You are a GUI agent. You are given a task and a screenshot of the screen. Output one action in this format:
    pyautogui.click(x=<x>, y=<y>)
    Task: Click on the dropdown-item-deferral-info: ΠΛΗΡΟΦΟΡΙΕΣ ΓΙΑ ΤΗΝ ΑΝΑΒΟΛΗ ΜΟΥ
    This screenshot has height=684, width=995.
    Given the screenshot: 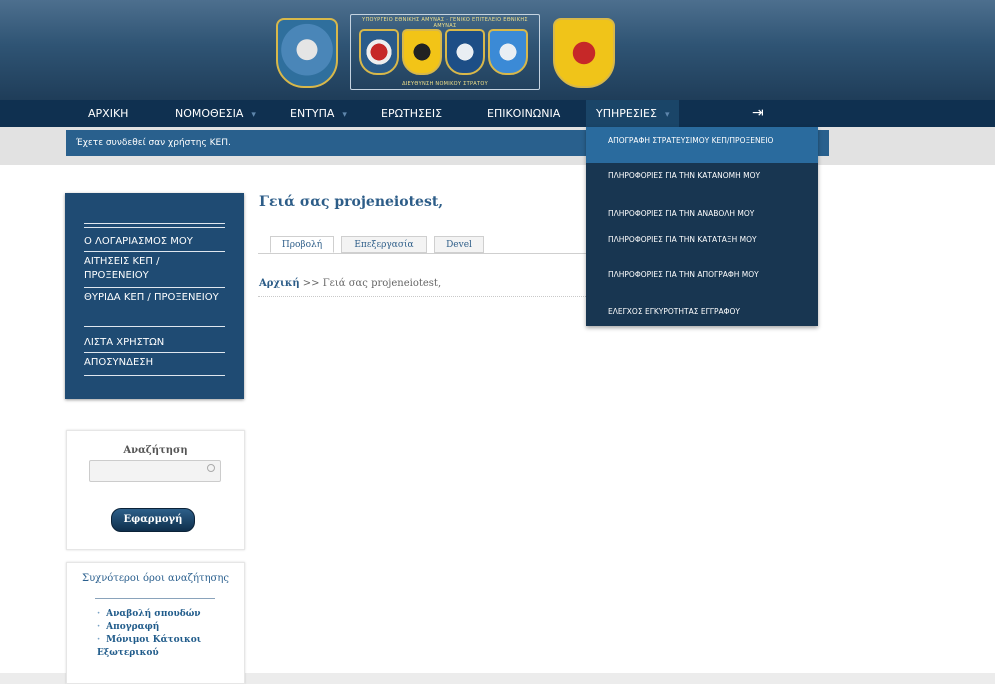 What is the action you would take?
    pyautogui.click(x=702, y=213)
    